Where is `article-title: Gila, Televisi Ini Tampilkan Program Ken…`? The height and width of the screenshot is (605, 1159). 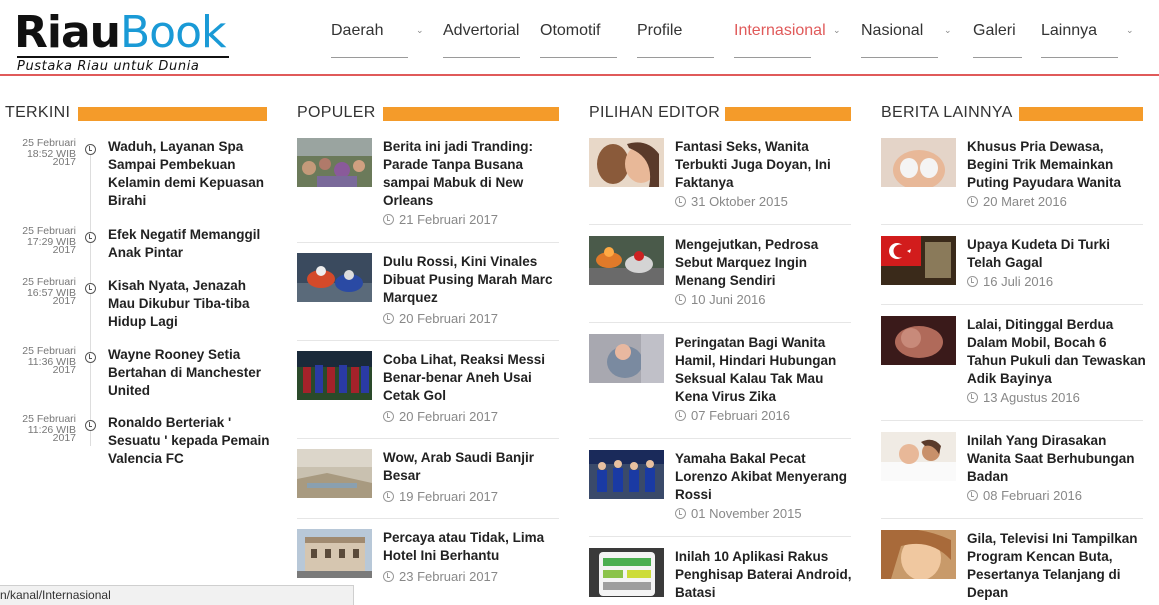 article-title: Gila, Televisi Ini Tampilkan Program Ken… is located at coordinates (1057, 566).